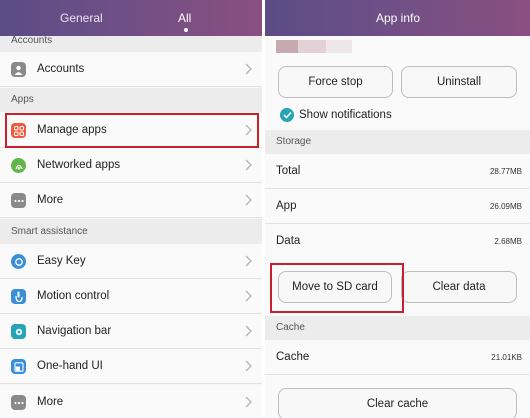  I want to click on page-title: App info, so click(398, 18).